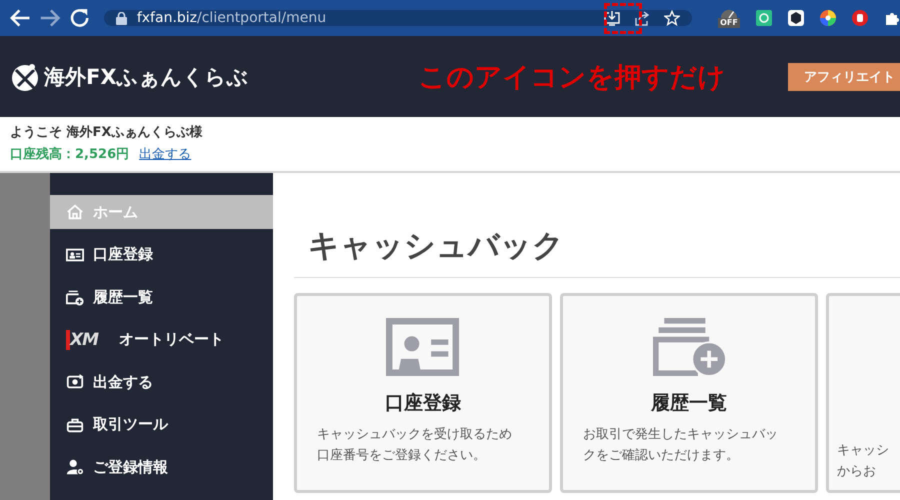  Describe the element at coordinates (165, 154) in the screenshot. I see `withdraw-link: 出金する` at that location.